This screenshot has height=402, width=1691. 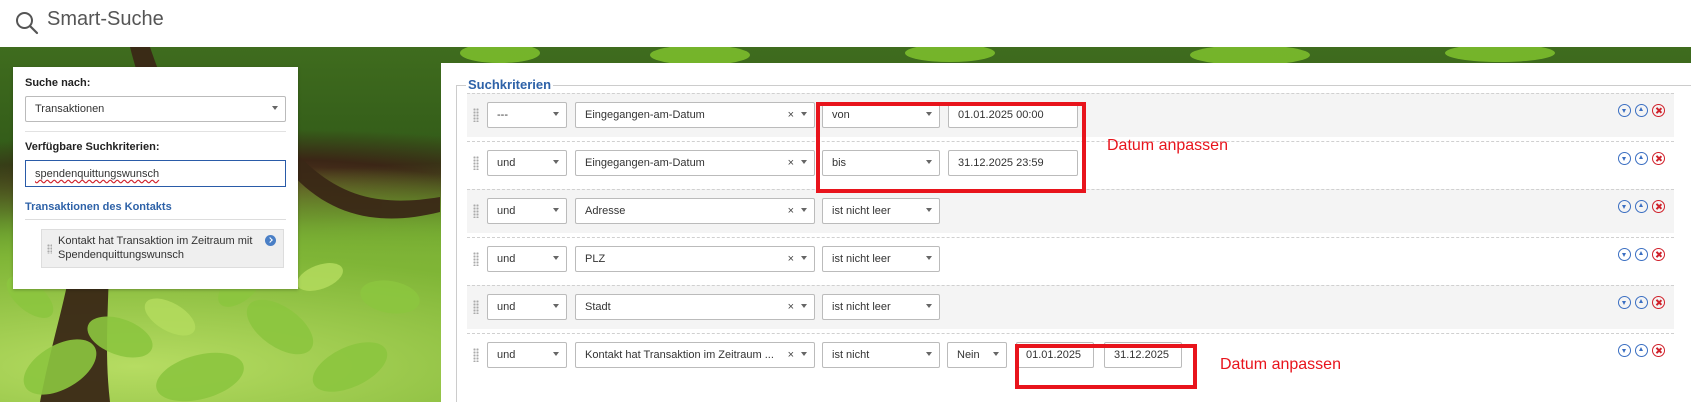 What do you see at coordinates (58, 83) in the screenshot?
I see `search-for-label: Suche nach:` at bounding box center [58, 83].